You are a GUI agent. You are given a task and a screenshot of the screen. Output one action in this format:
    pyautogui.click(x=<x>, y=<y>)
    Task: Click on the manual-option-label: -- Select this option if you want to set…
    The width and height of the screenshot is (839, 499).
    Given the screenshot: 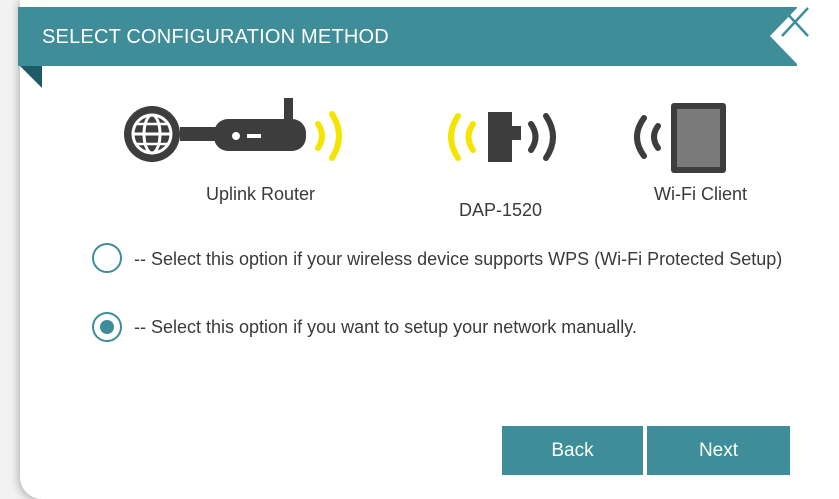 What is the action you would take?
    pyautogui.click(x=385, y=327)
    